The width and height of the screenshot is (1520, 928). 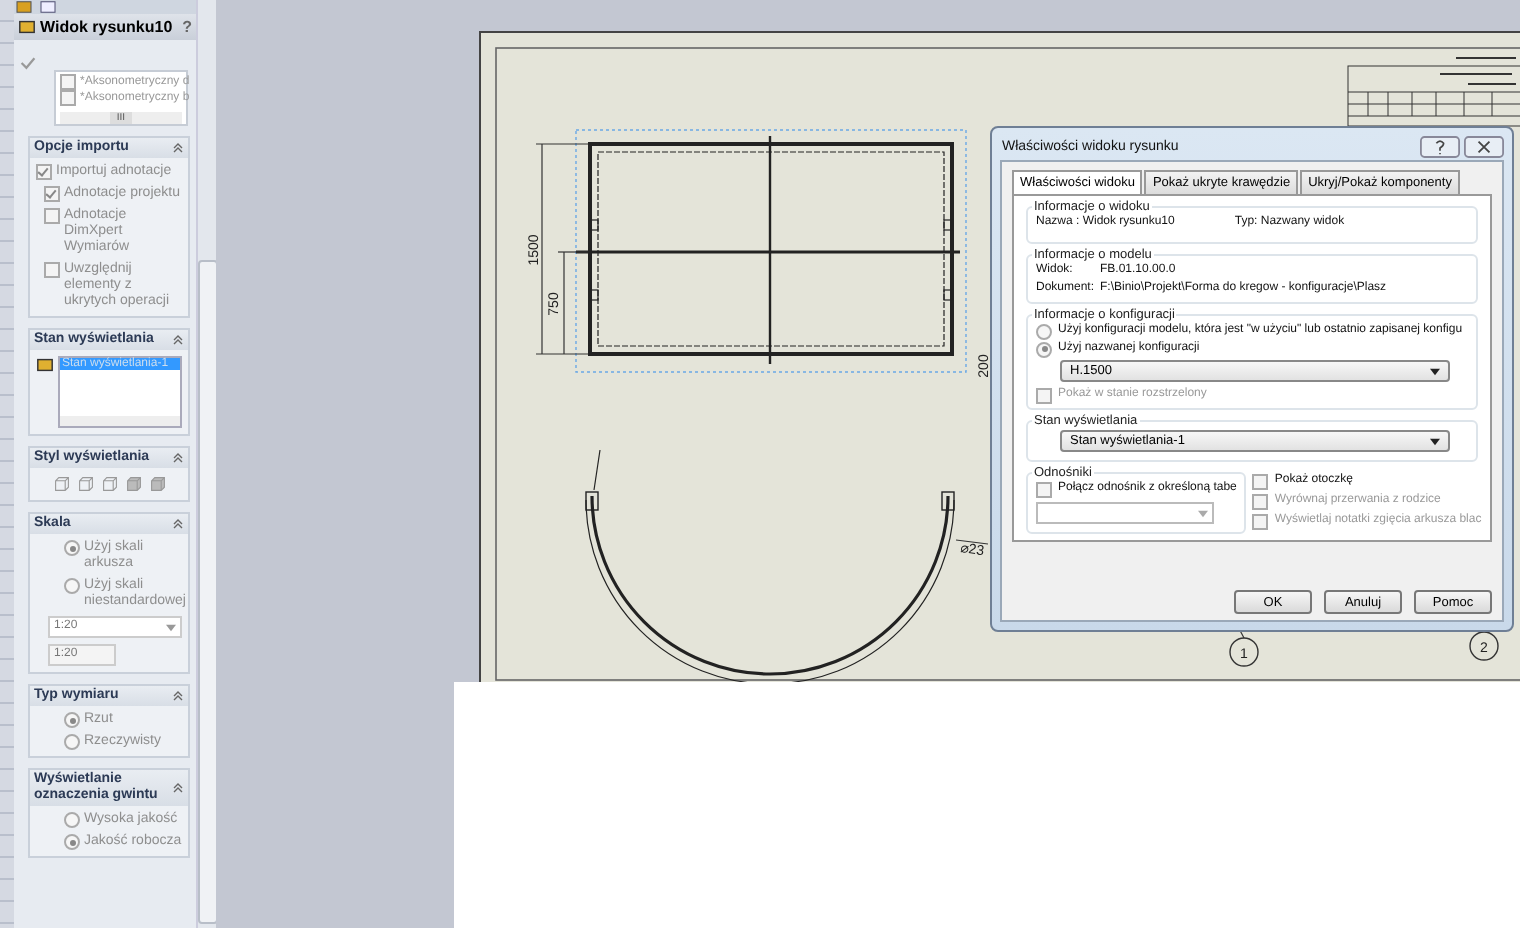 I want to click on display-state-icon, so click(x=45, y=365).